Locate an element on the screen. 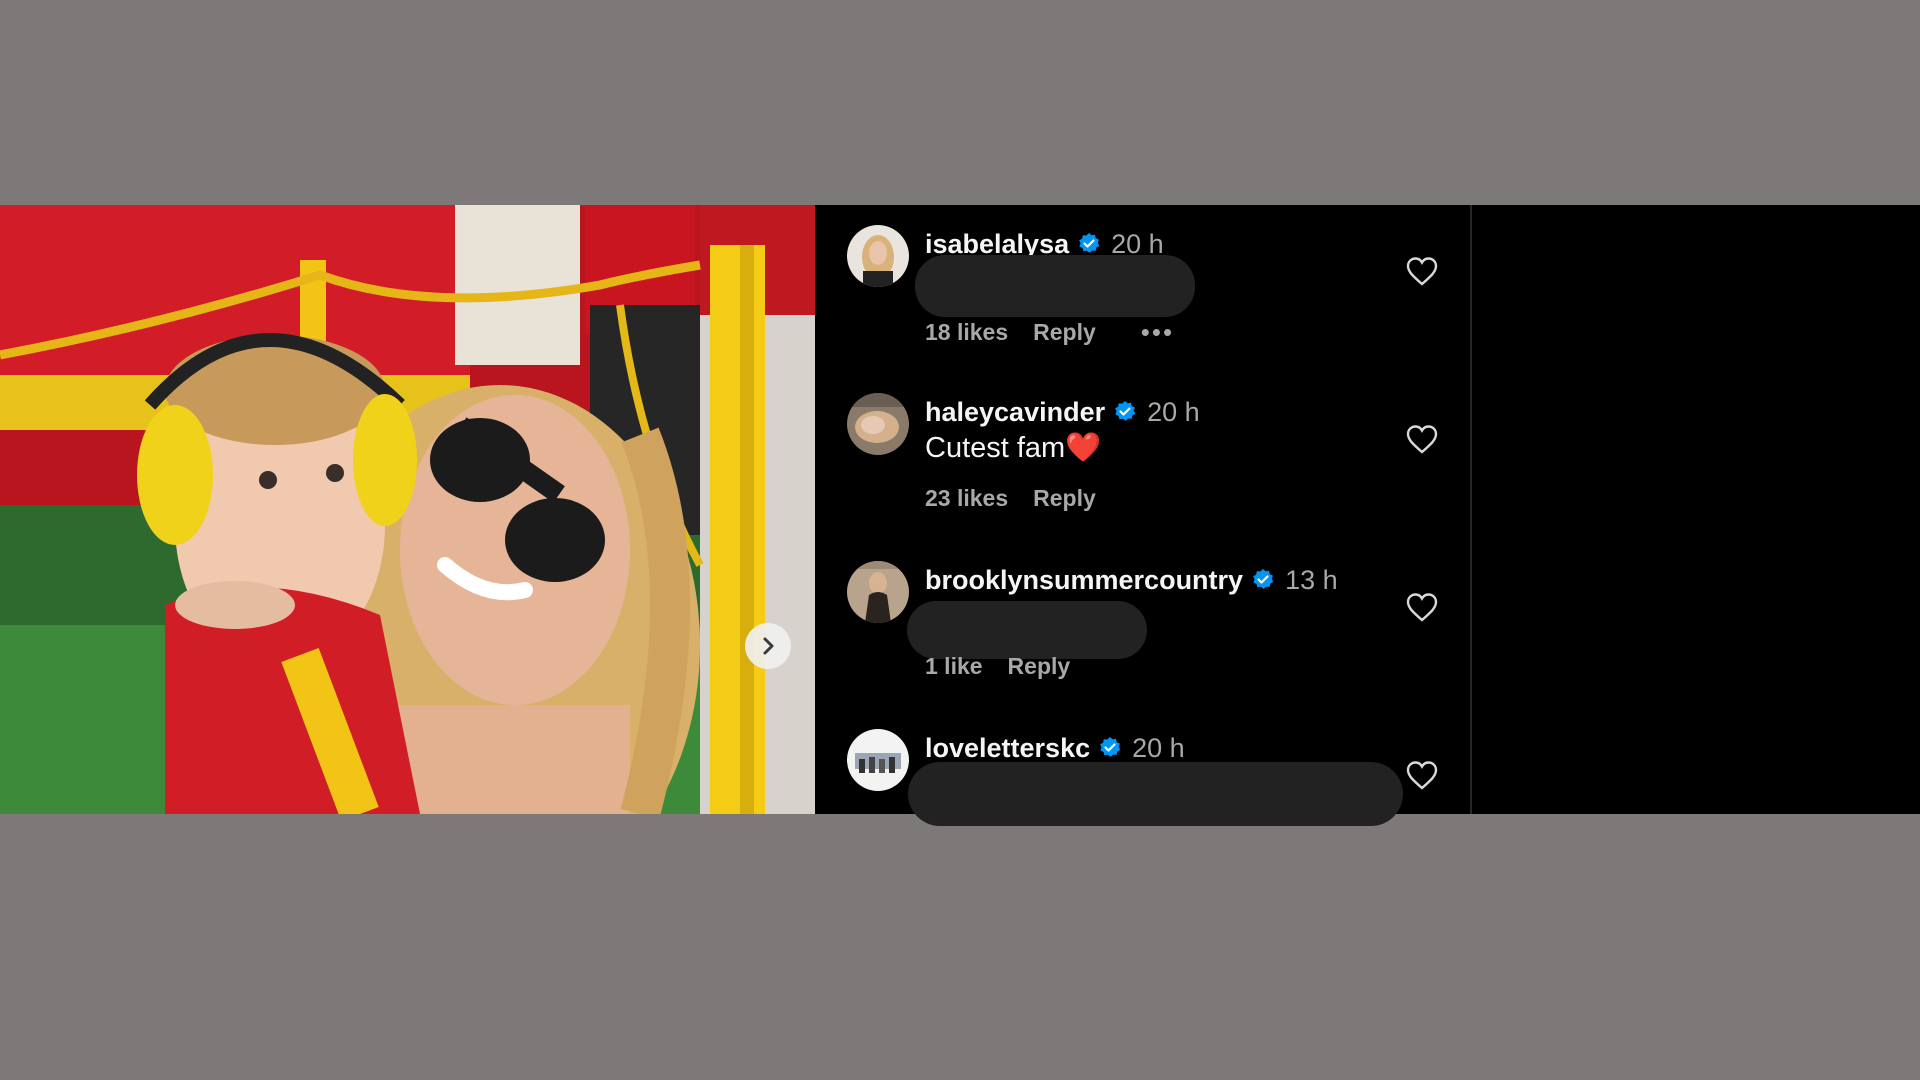 The width and height of the screenshot is (1920, 1080). comment-time: 13 h is located at coordinates (1311, 579).